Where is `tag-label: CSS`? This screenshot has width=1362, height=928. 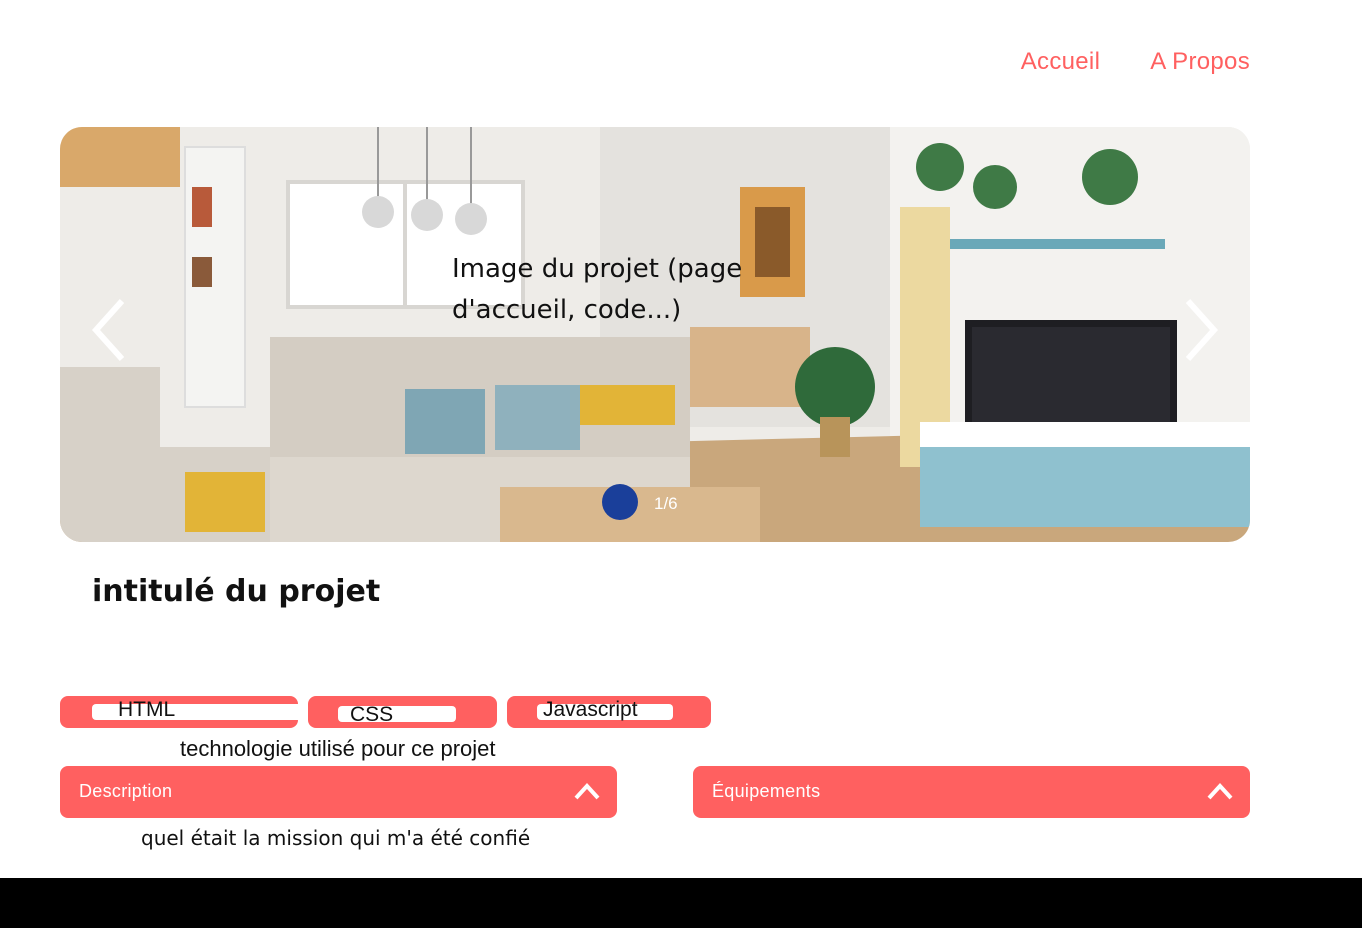 tag-label: CSS is located at coordinates (372, 714).